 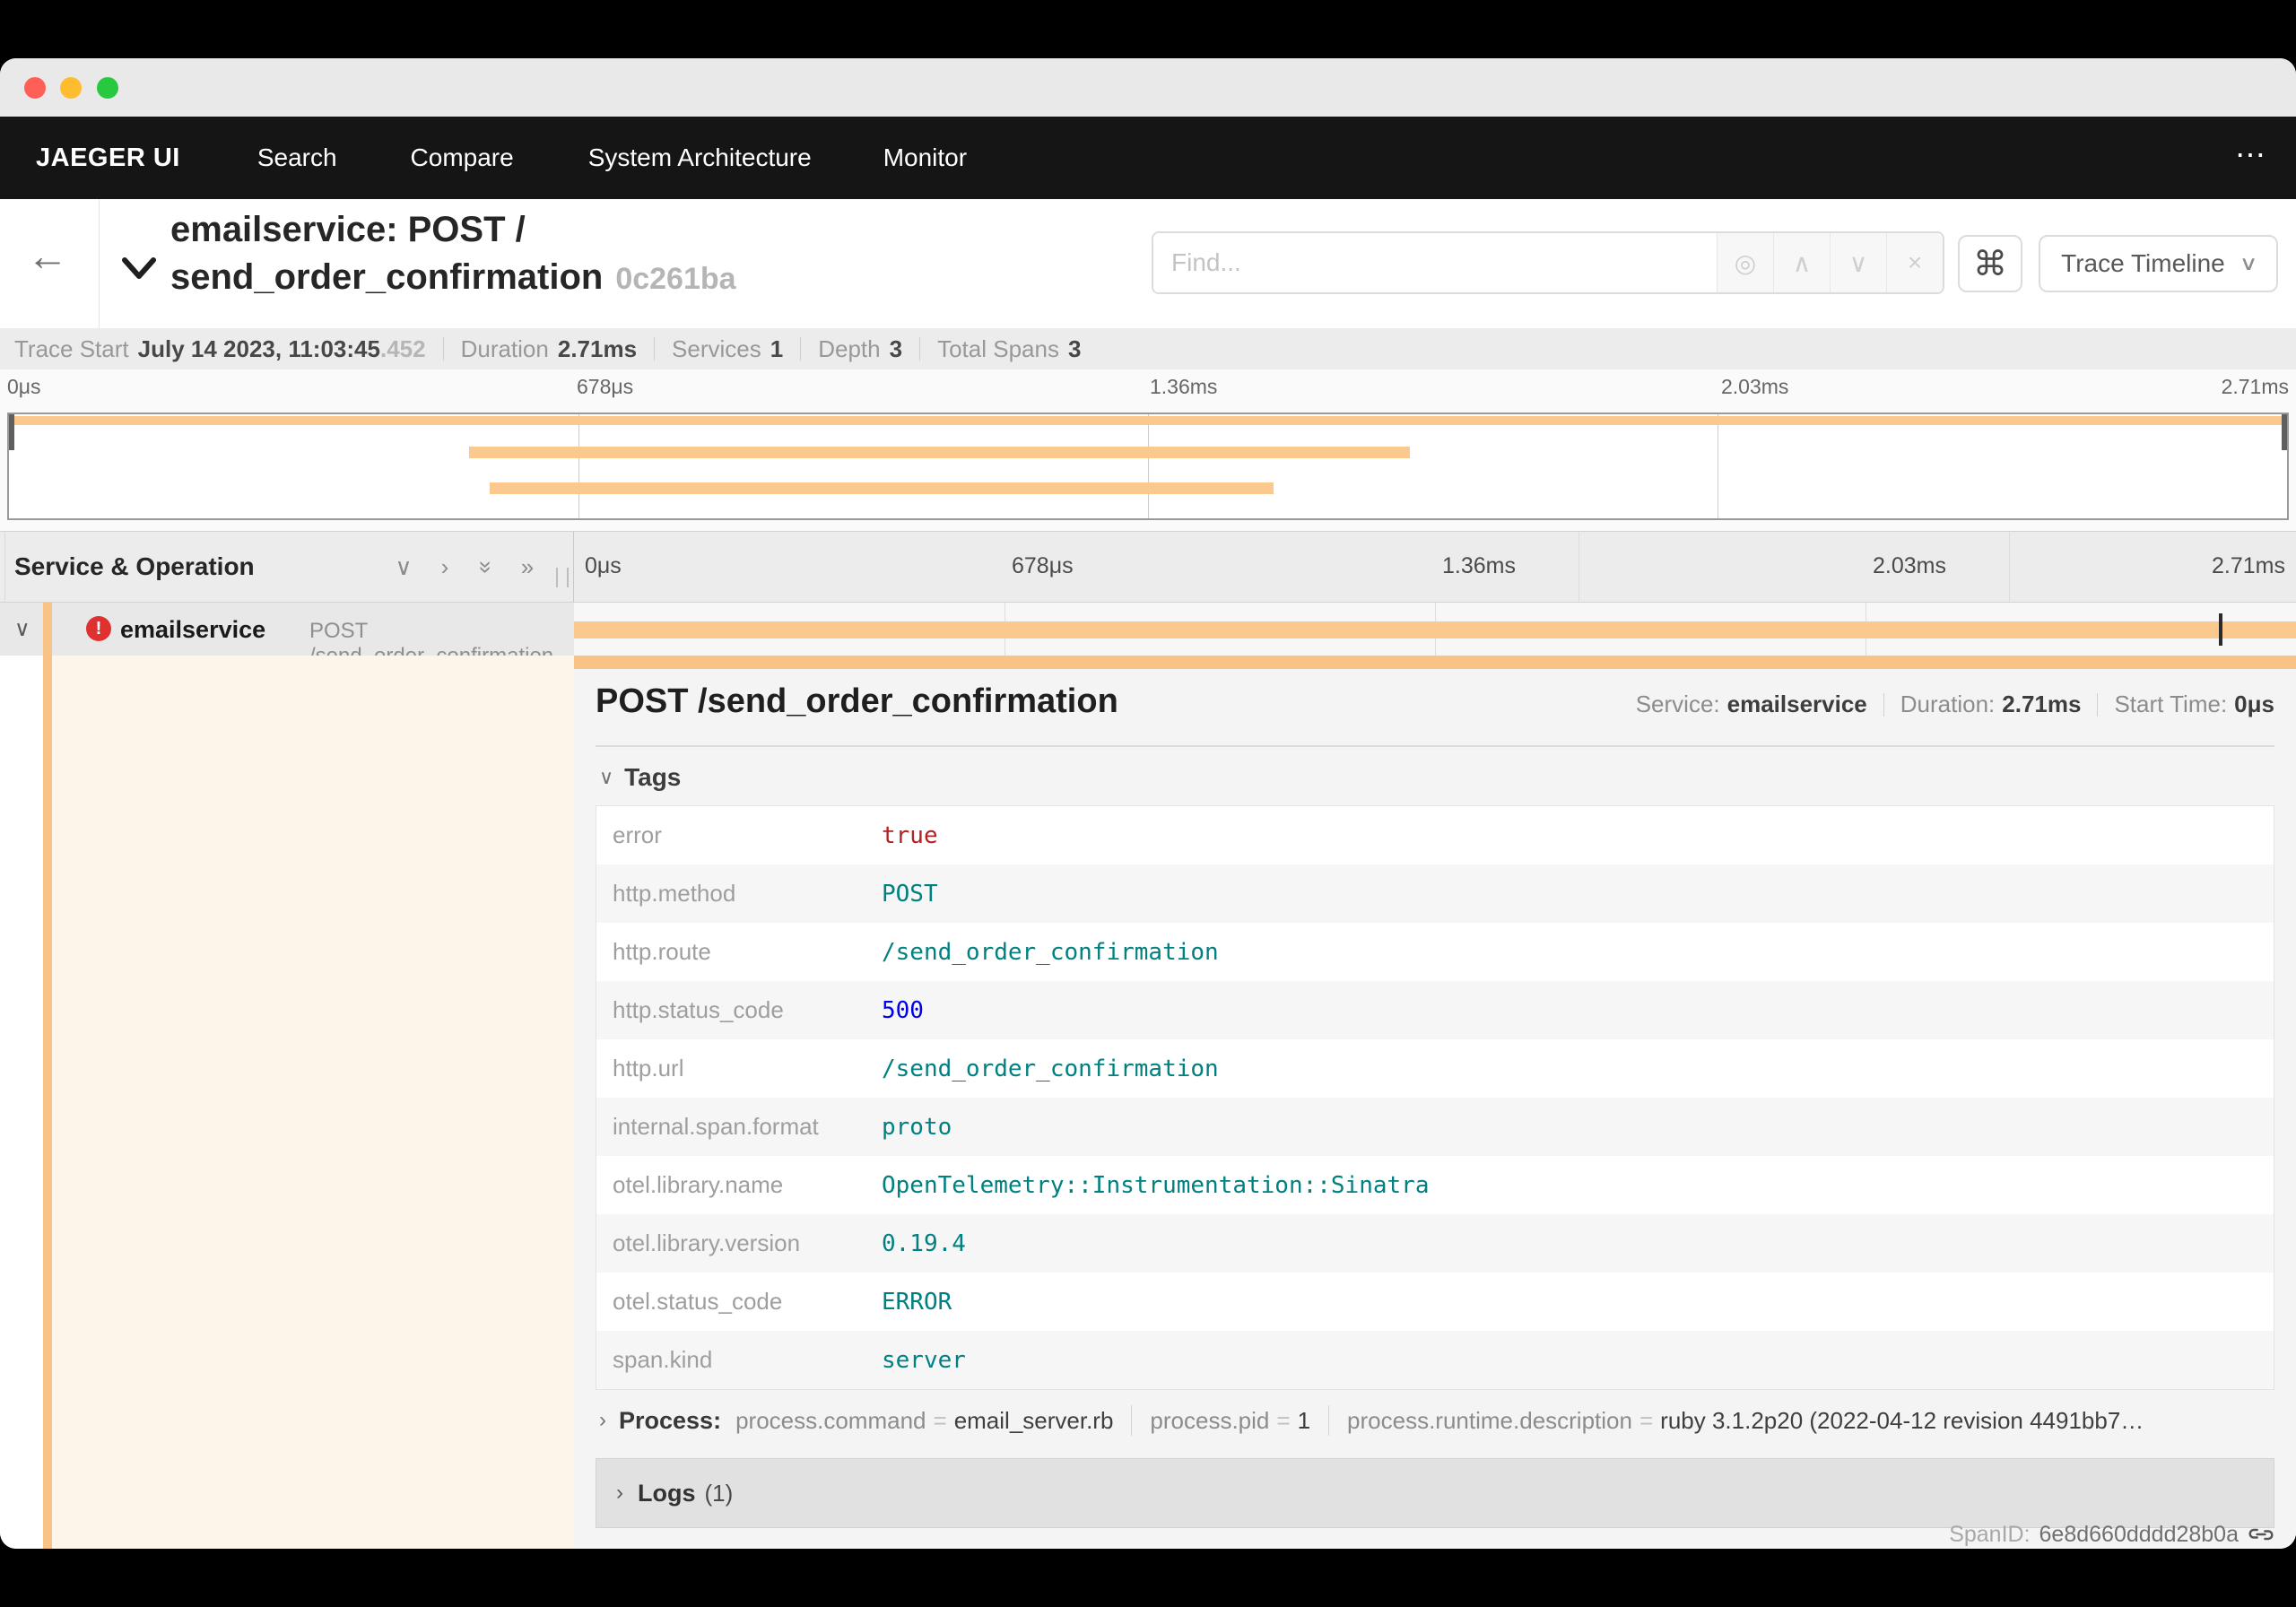 What do you see at coordinates (98, 629) in the screenshot?
I see `error-icon: !` at bounding box center [98, 629].